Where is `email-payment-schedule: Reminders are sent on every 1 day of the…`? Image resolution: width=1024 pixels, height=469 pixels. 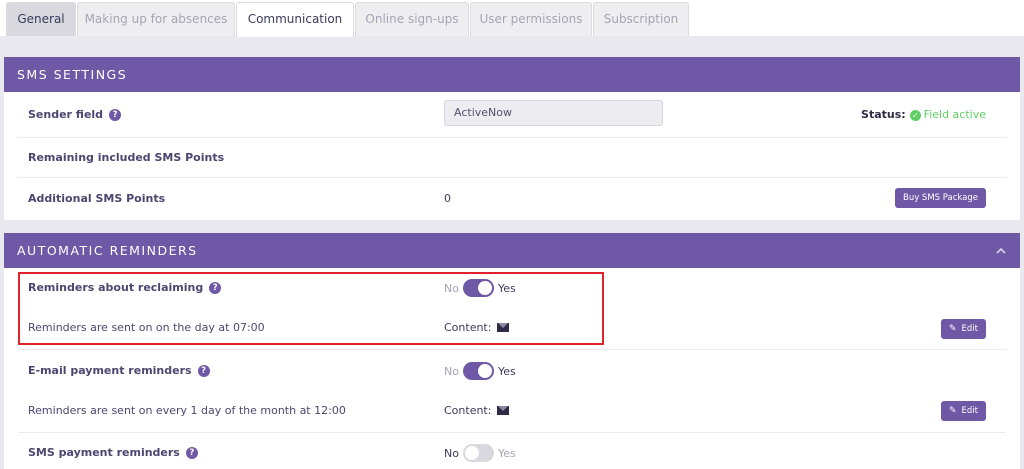 email-payment-schedule: Reminders are sent on every 1 day of the… is located at coordinates (187, 410).